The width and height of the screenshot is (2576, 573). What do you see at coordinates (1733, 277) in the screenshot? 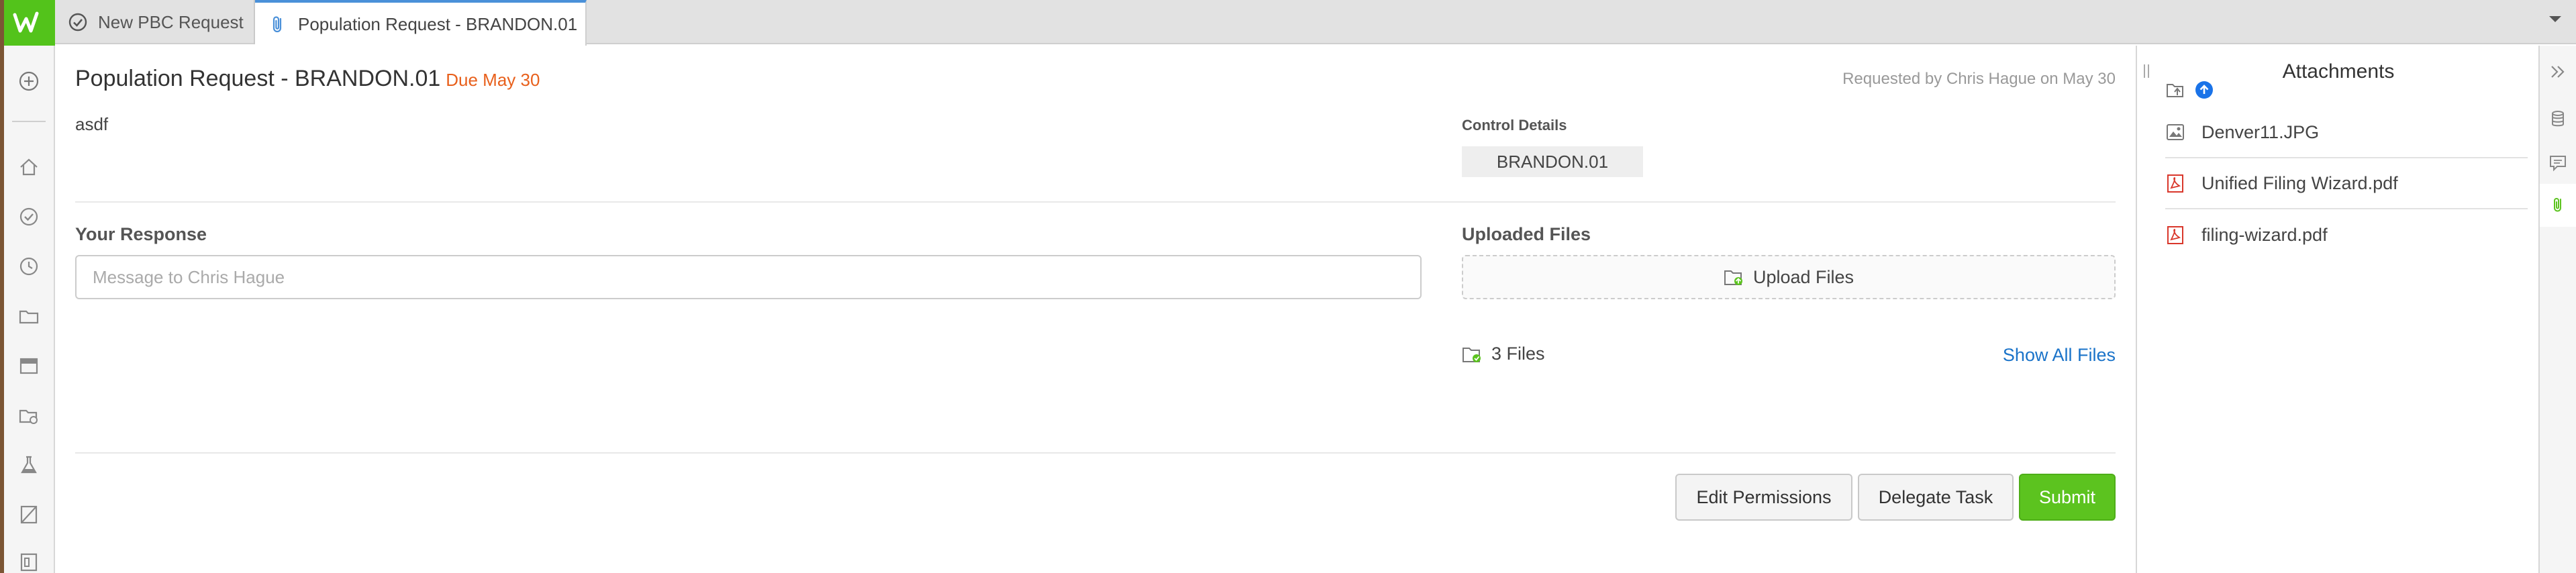
I see `folder-upload-icon` at bounding box center [1733, 277].